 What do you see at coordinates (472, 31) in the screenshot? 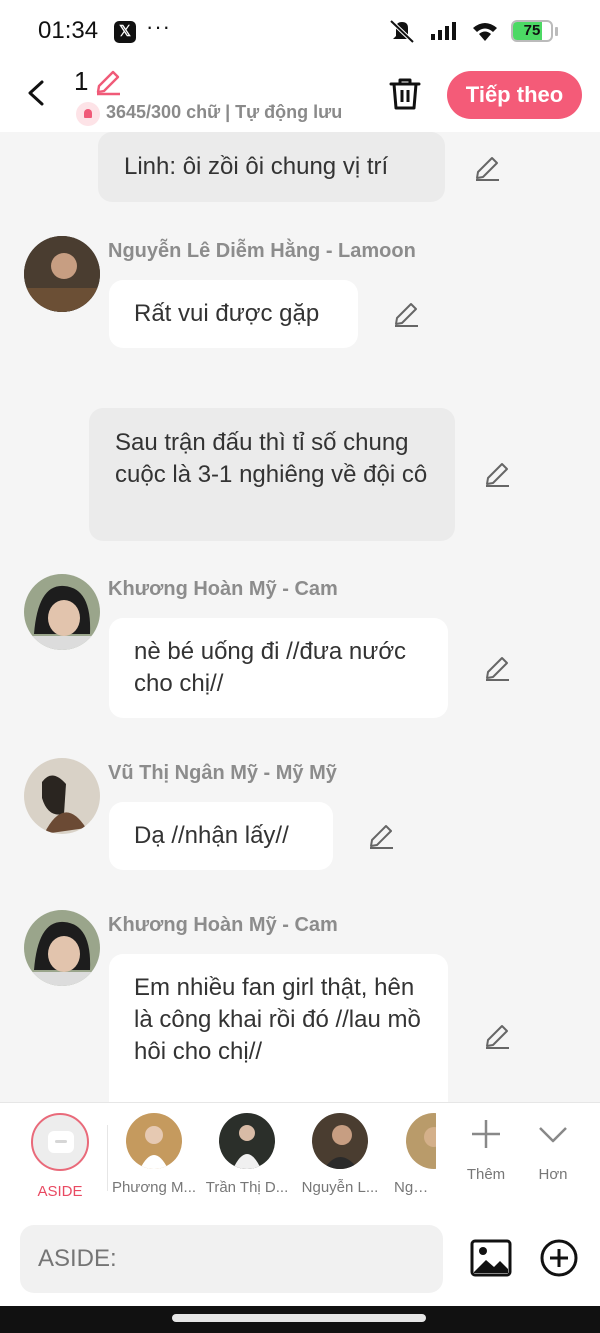
I see `status-icons: 75` at bounding box center [472, 31].